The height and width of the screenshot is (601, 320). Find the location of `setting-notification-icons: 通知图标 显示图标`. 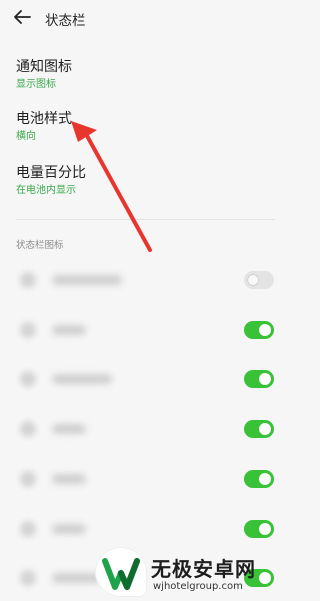

setting-notification-icons: 通知图标 显示图标 is located at coordinates (141, 75).